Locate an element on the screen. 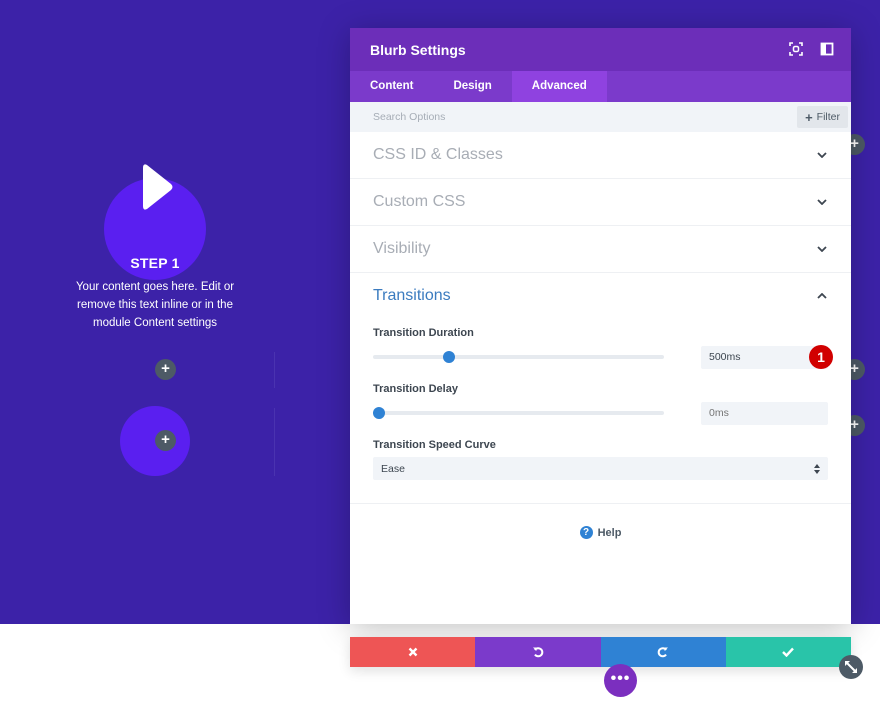  transition-delay-label: Transition Delay is located at coordinates (415, 389).